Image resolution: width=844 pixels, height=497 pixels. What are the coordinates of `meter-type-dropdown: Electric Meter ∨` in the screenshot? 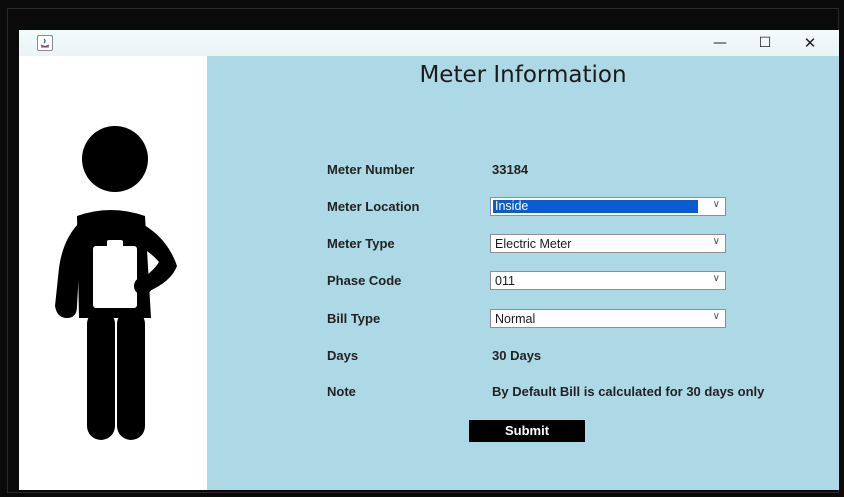 It's located at (608, 243).